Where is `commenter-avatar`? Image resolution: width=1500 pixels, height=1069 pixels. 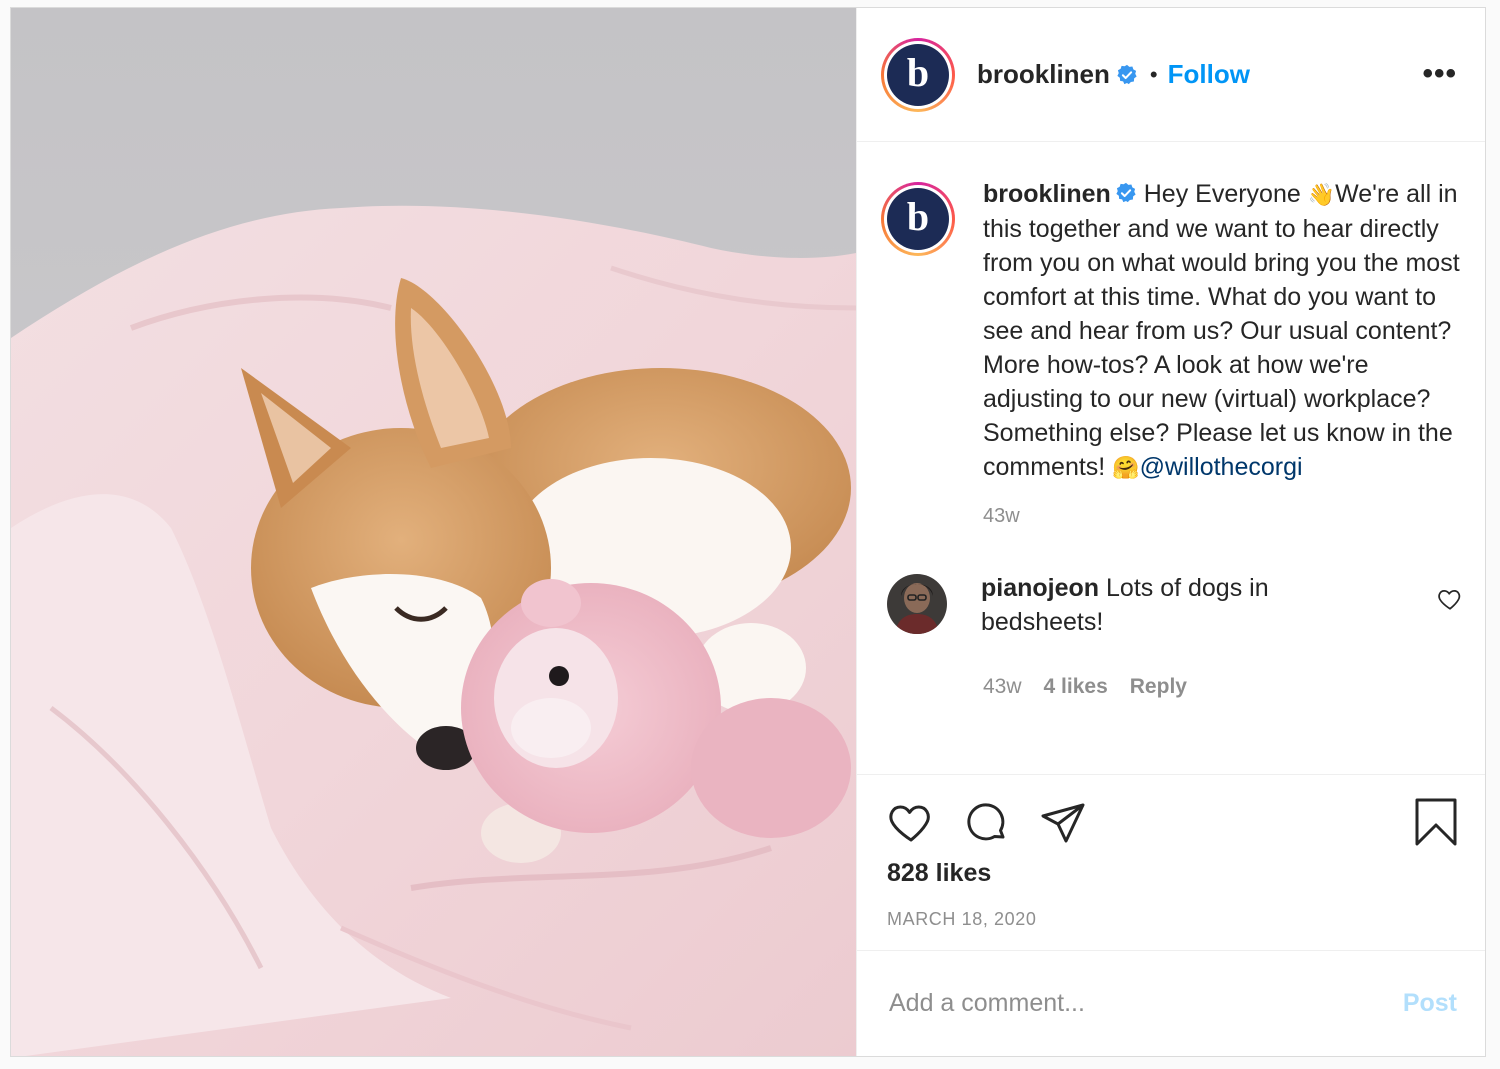
commenter-avatar is located at coordinates (917, 604).